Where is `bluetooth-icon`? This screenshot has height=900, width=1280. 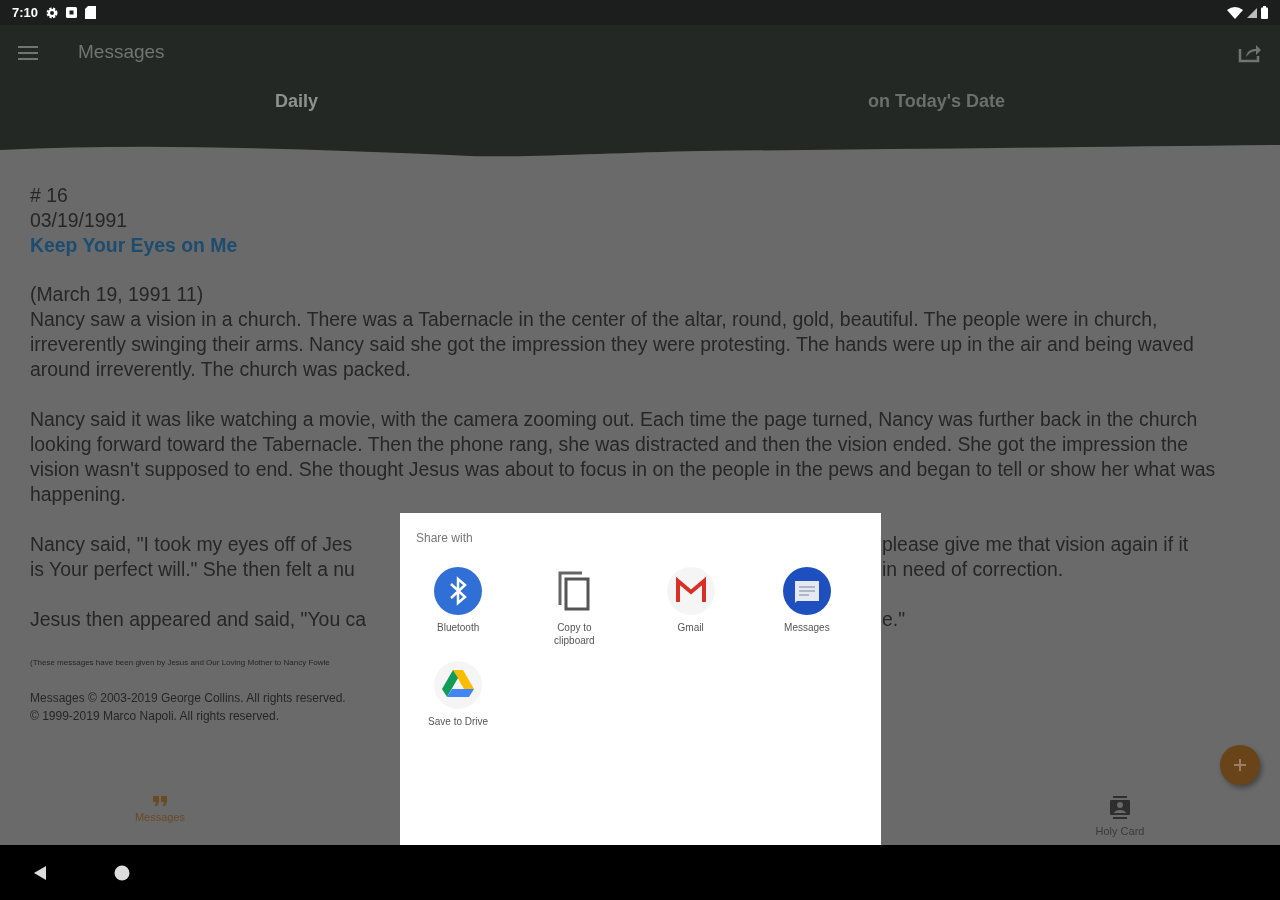 bluetooth-icon is located at coordinates (458, 591).